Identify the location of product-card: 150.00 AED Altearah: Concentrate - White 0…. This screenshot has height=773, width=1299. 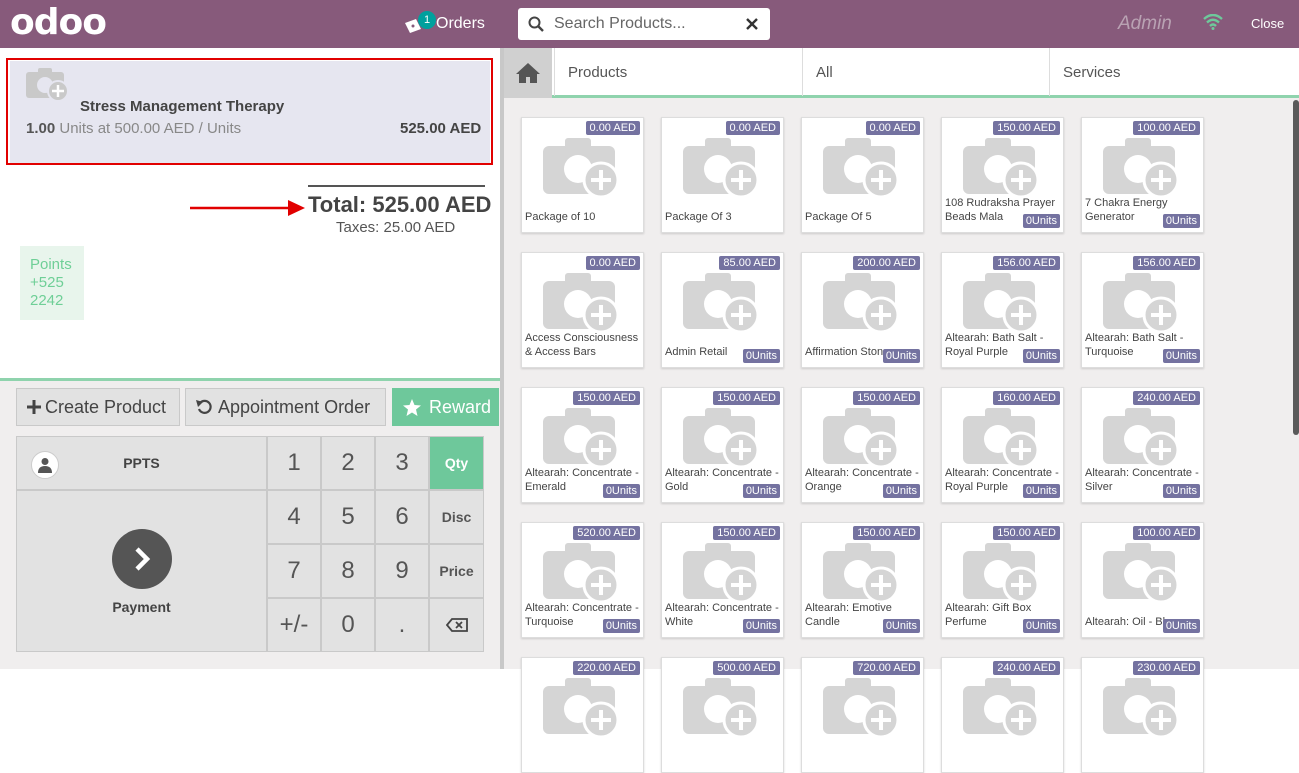
(722, 580).